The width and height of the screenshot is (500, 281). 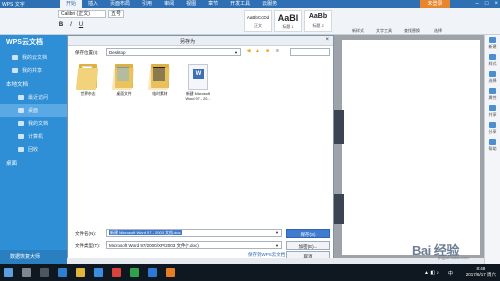 I want to click on start-icon, so click(x=8, y=272).